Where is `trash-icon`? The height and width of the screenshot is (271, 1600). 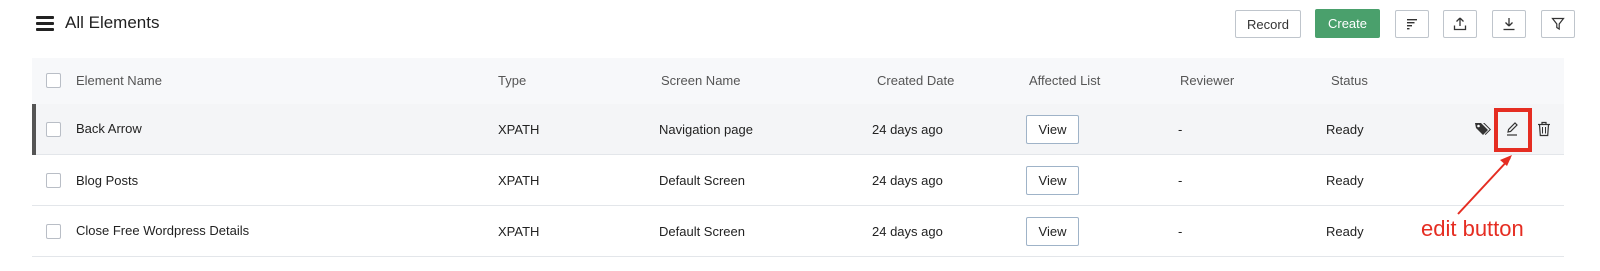 trash-icon is located at coordinates (1544, 129).